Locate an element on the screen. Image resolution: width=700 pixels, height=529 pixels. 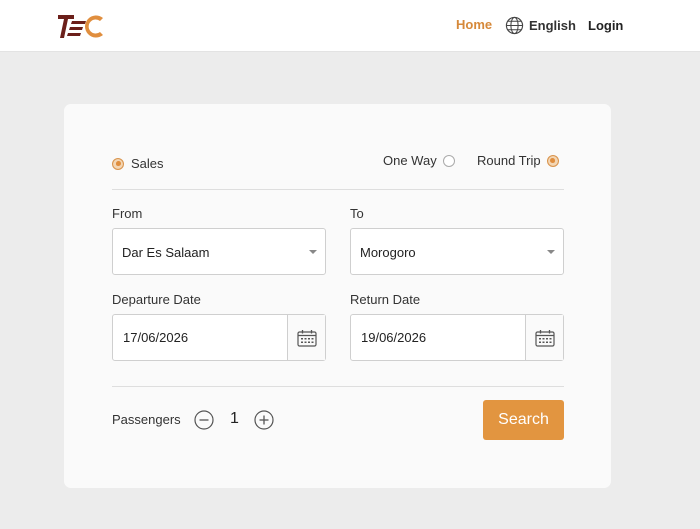
one-way-option: One Way is located at coordinates (419, 160).